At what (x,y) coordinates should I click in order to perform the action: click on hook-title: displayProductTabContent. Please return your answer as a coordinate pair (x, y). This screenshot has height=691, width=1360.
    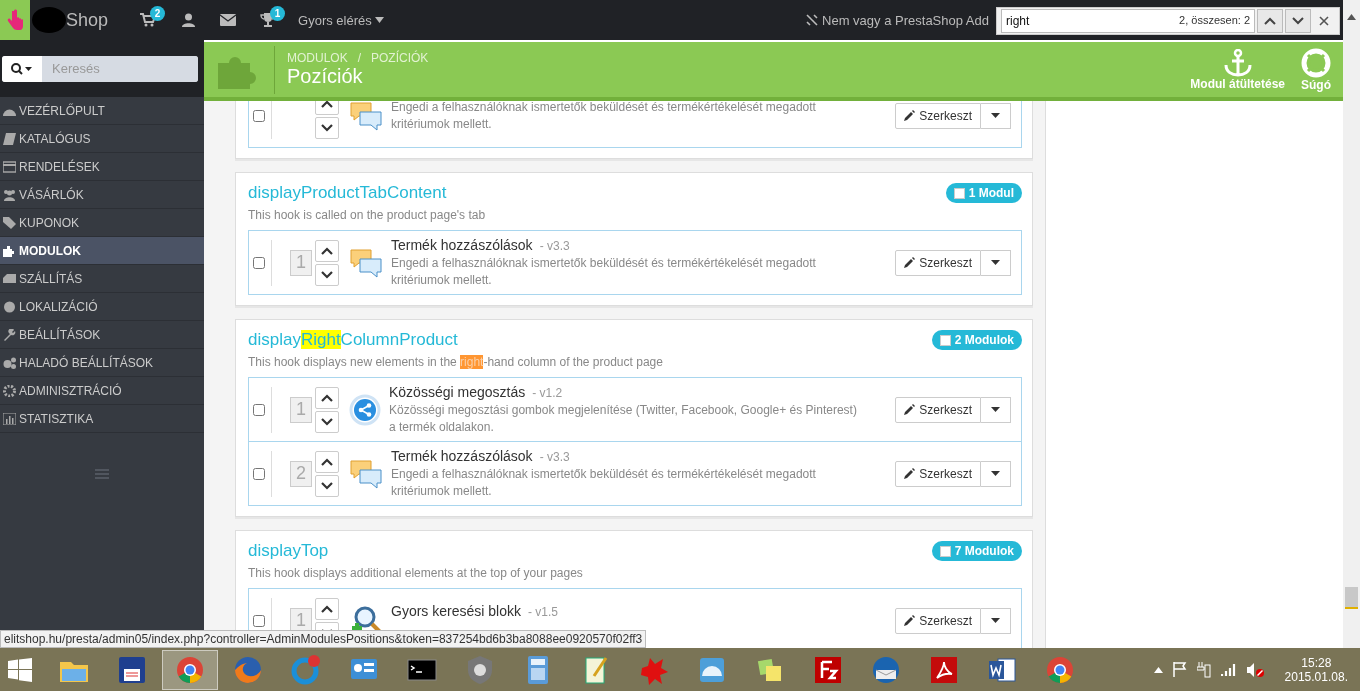
    Looking at the image, I should click on (347, 193).